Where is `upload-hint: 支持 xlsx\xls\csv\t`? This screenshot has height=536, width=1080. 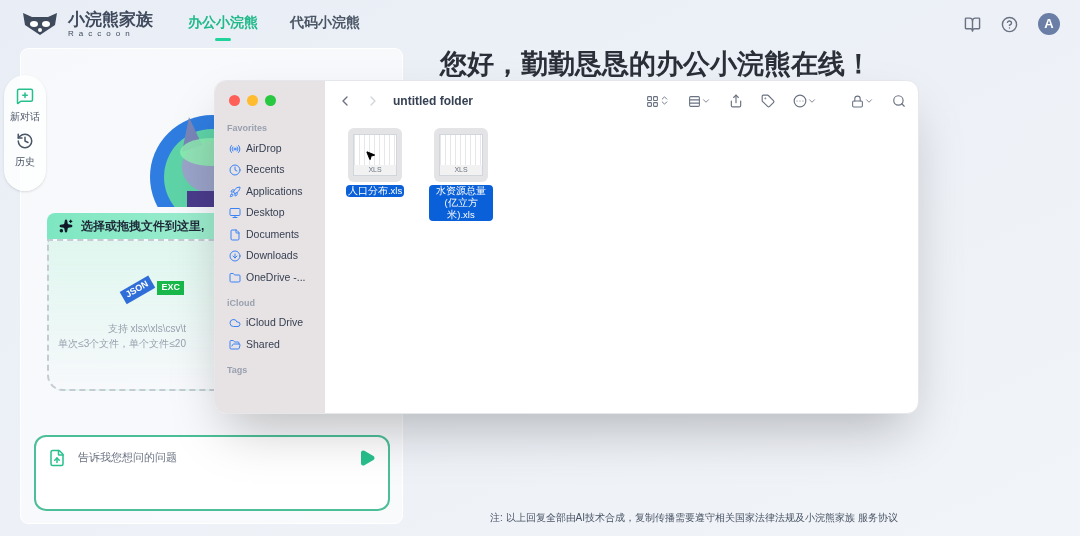
upload-hint: 支持 xlsx\xls\csv\t is located at coordinates (146, 329).